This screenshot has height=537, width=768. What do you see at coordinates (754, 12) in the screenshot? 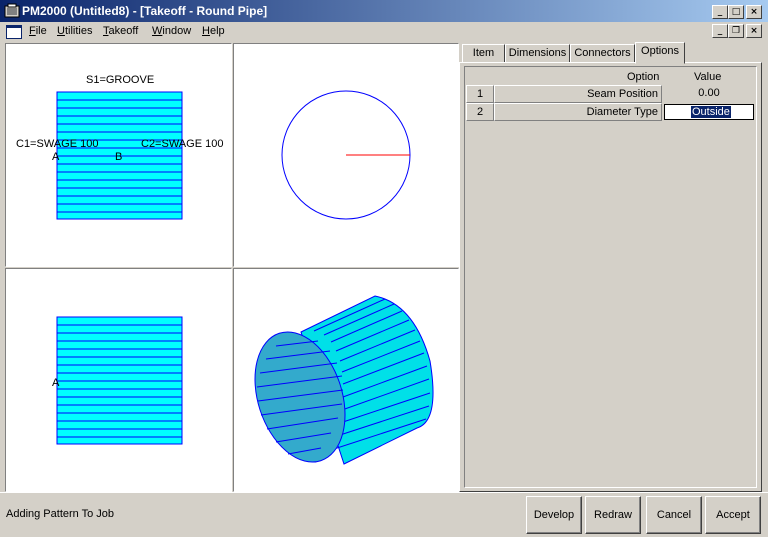
I see `close-button: ×` at bounding box center [754, 12].